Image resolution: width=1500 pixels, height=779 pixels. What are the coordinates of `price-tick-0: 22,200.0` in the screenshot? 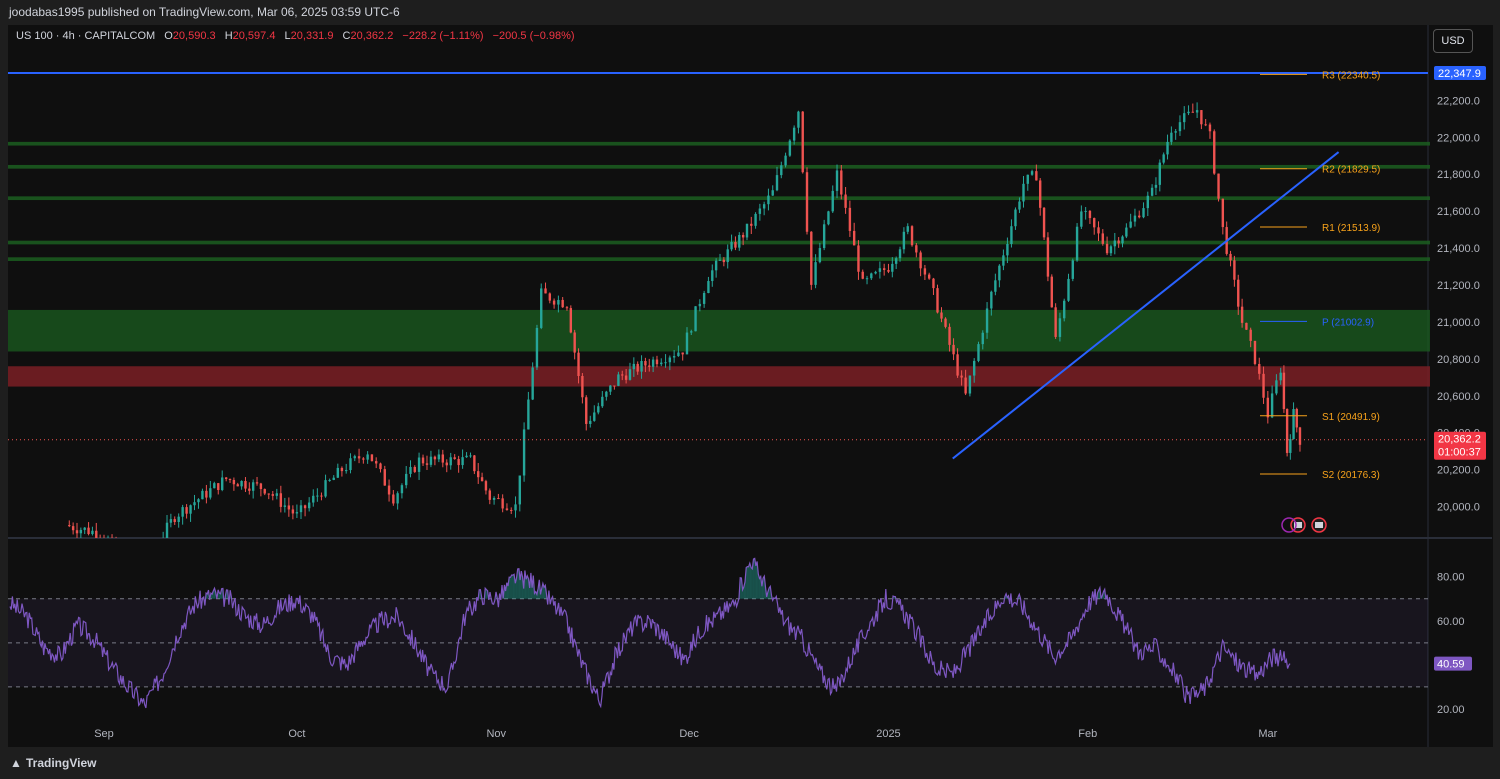 It's located at (1458, 101).